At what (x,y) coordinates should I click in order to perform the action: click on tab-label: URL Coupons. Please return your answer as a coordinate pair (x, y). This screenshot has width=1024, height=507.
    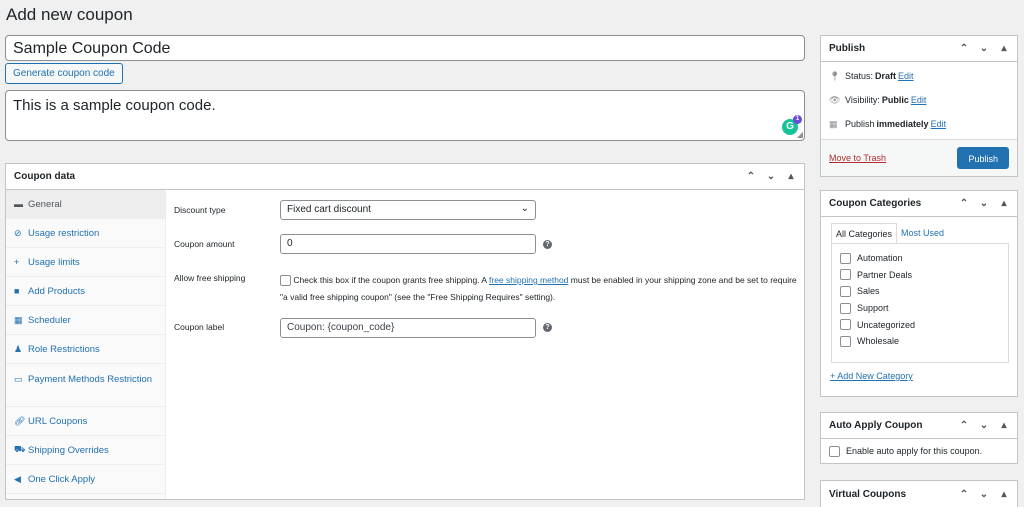
    Looking at the image, I should click on (58, 421).